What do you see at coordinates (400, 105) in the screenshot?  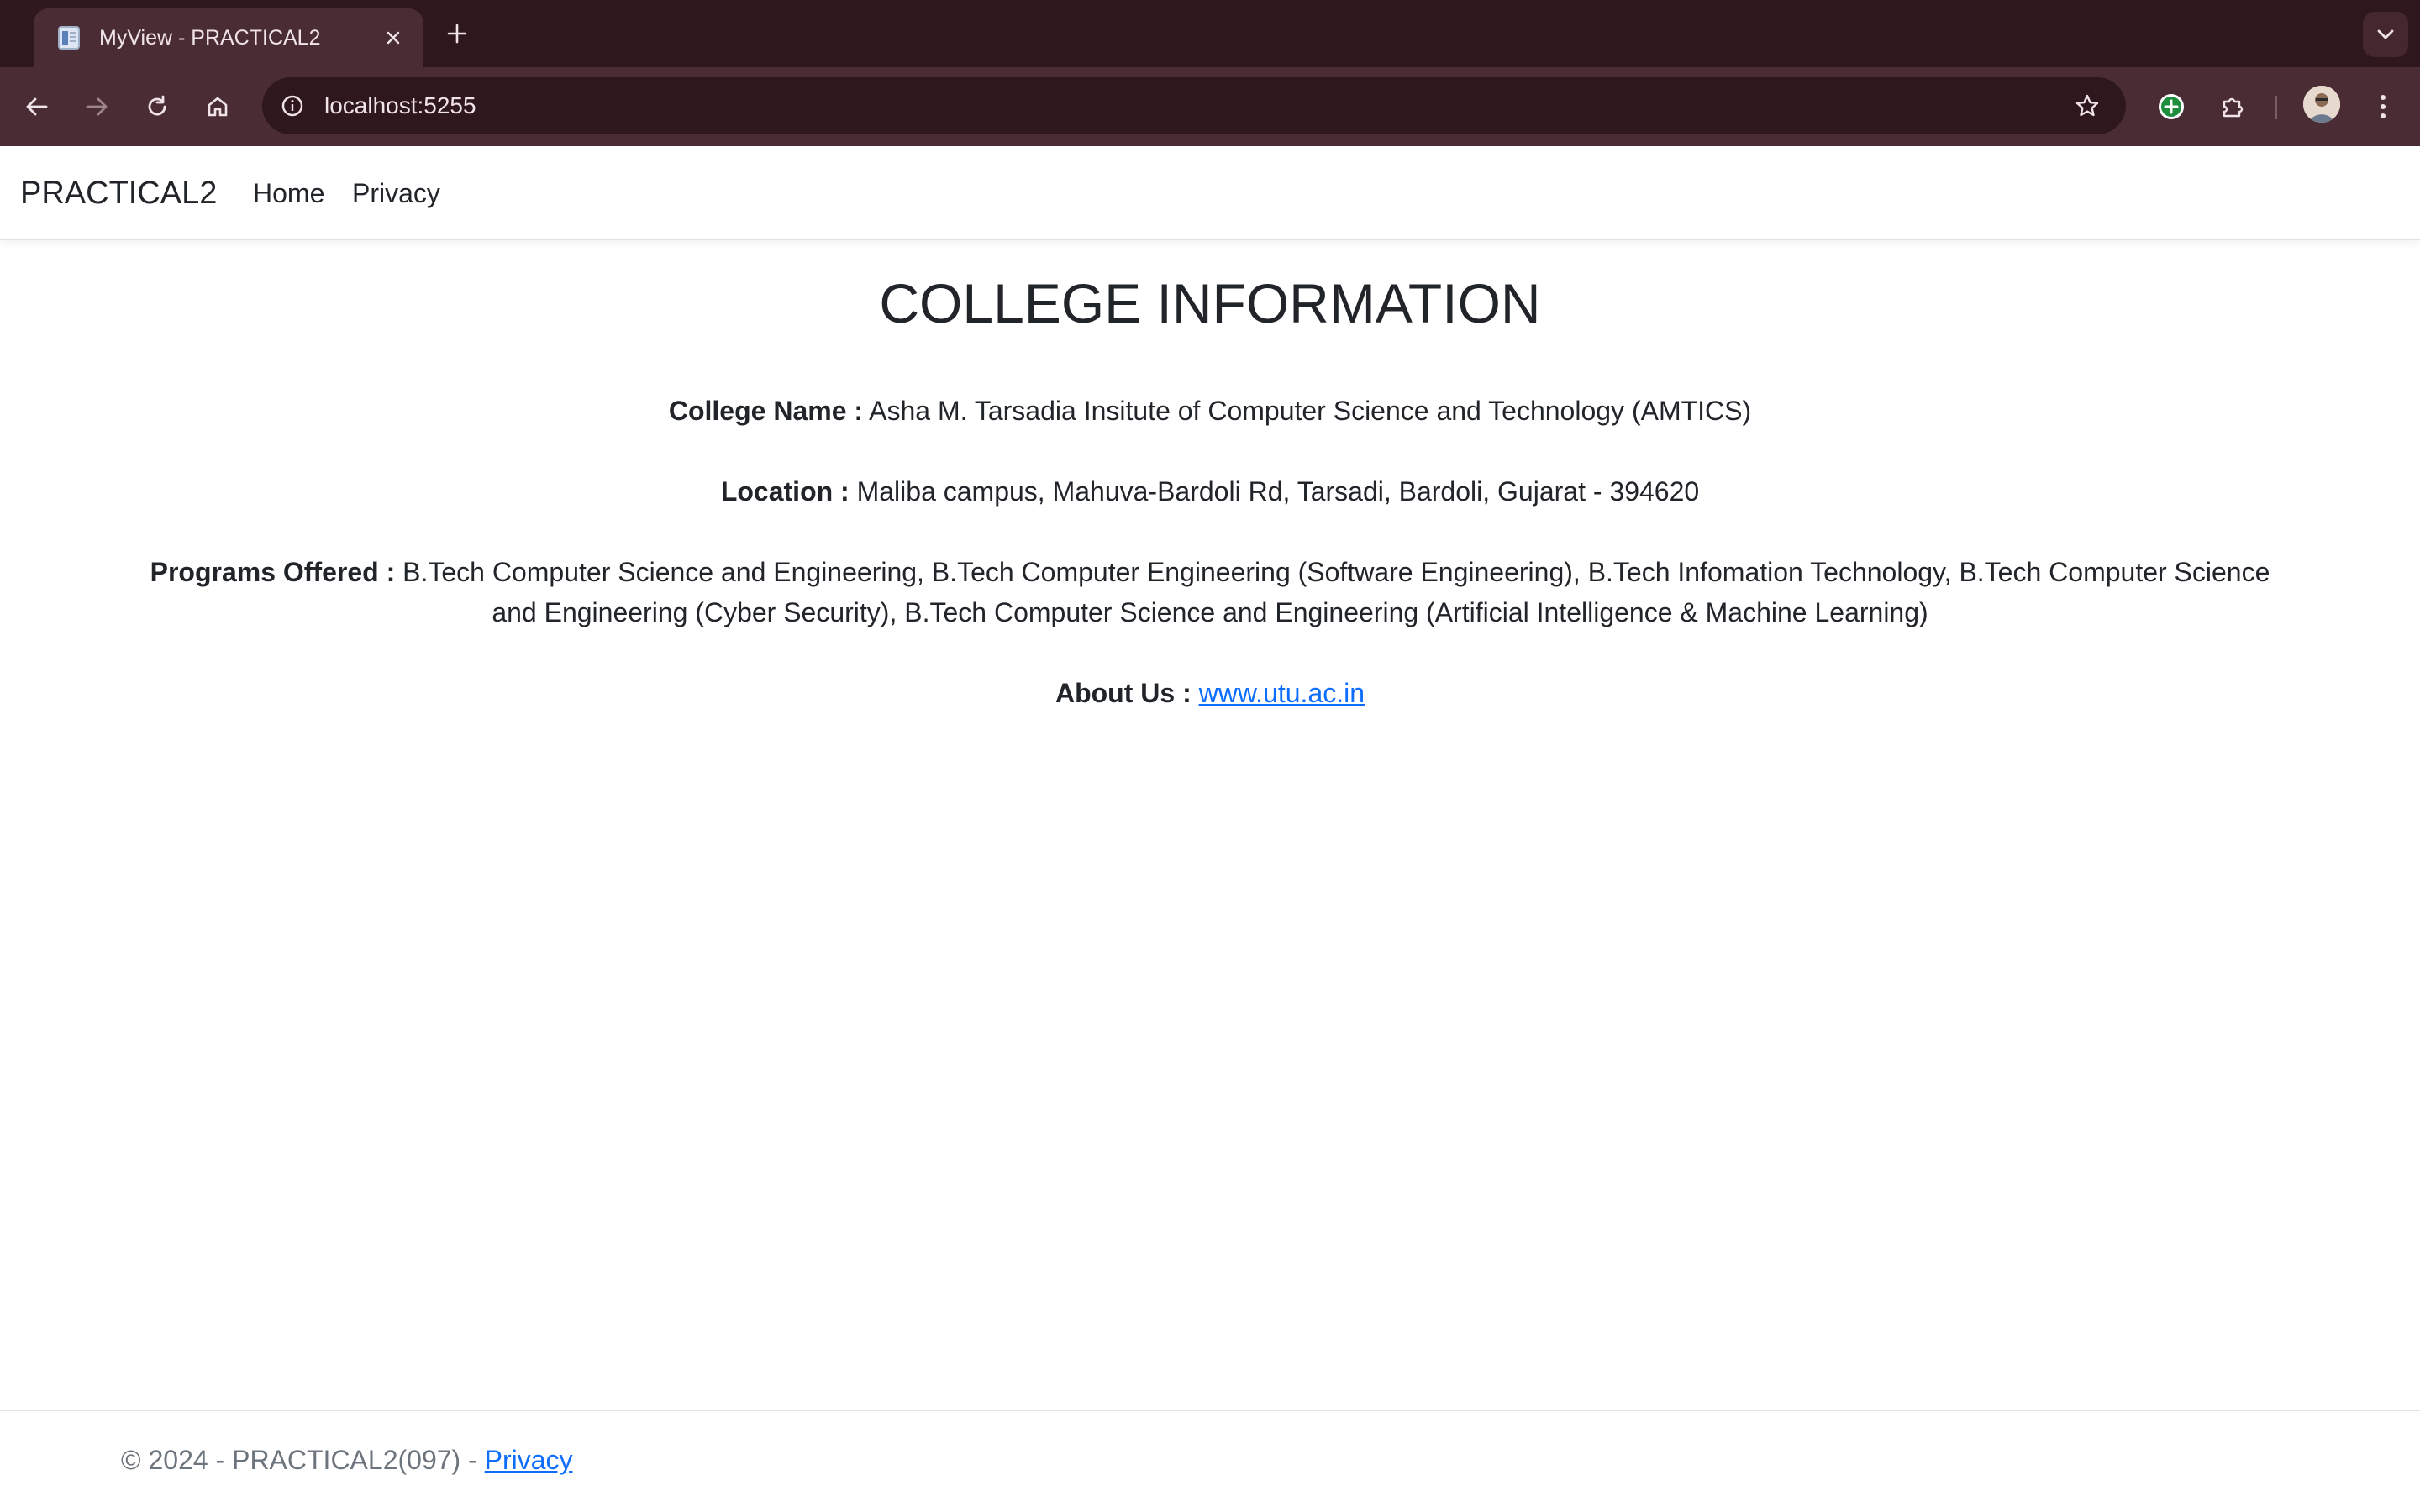 I see `url-text: localhost:5255` at bounding box center [400, 105].